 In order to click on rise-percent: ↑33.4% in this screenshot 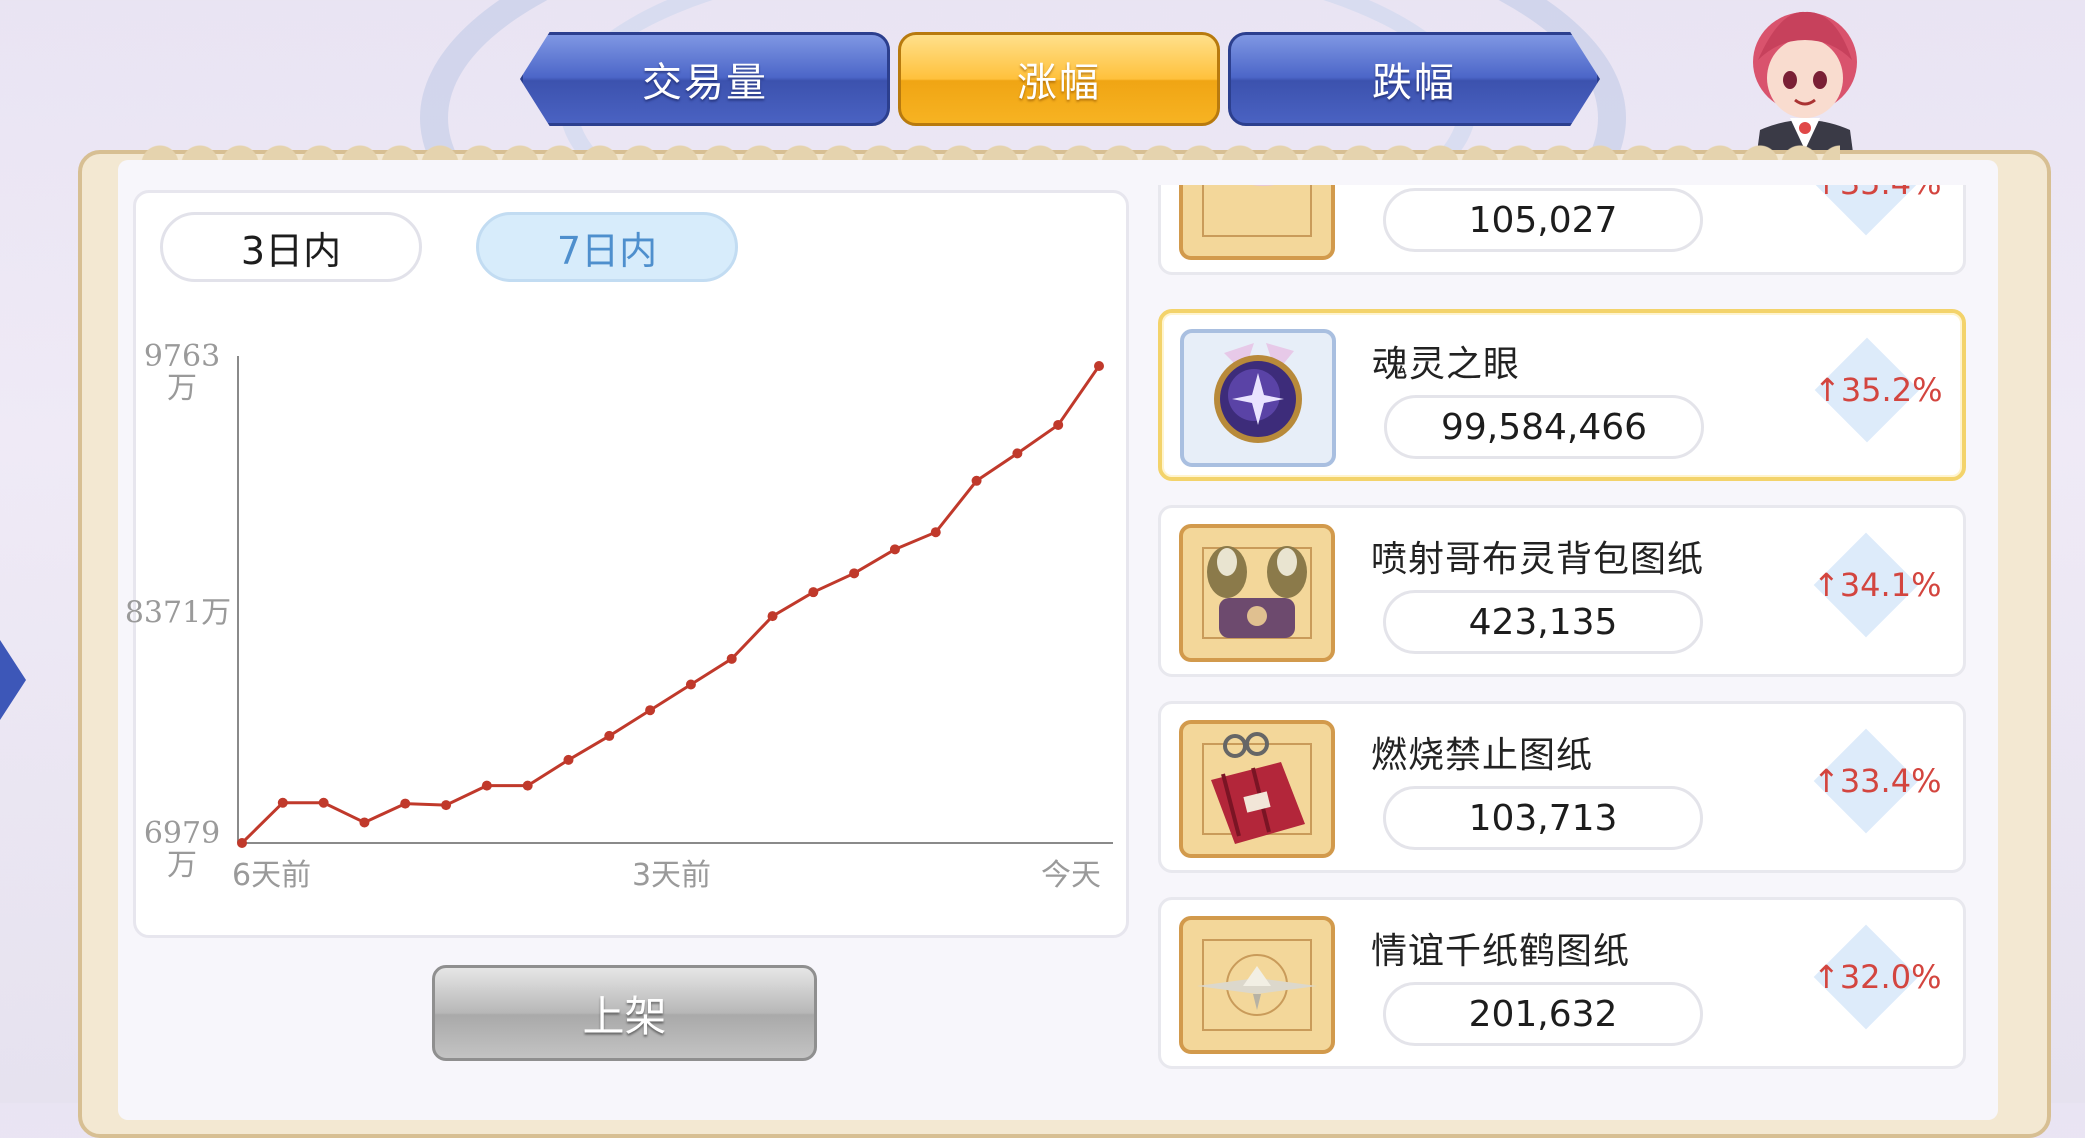, I will do `click(1877, 781)`.